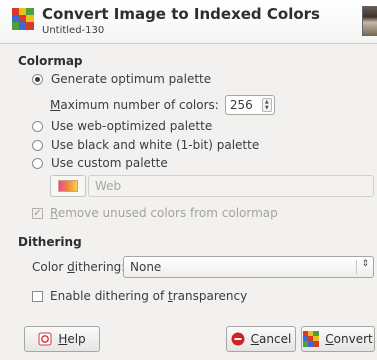 This screenshot has height=360, width=377. What do you see at coordinates (45, 339) in the screenshot?
I see `help-icon` at bounding box center [45, 339].